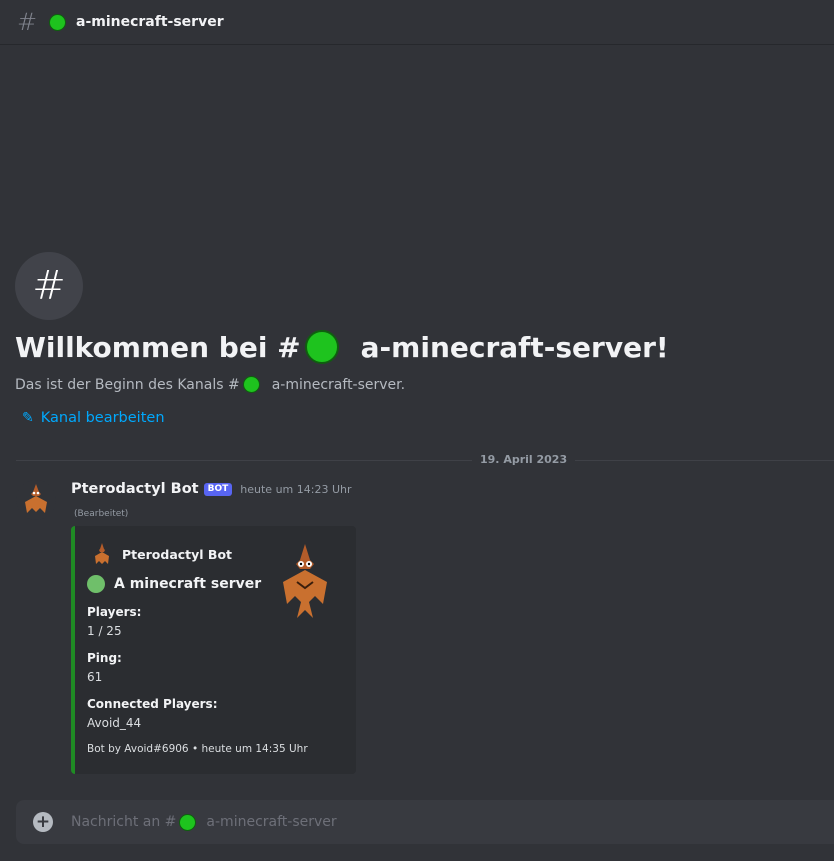 The height and width of the screenshot is (861, 834). What do you see at coordinates (104, 631) in the screenshot?
I see `field-value: 1 / 25` at bounding box center [104, 631].